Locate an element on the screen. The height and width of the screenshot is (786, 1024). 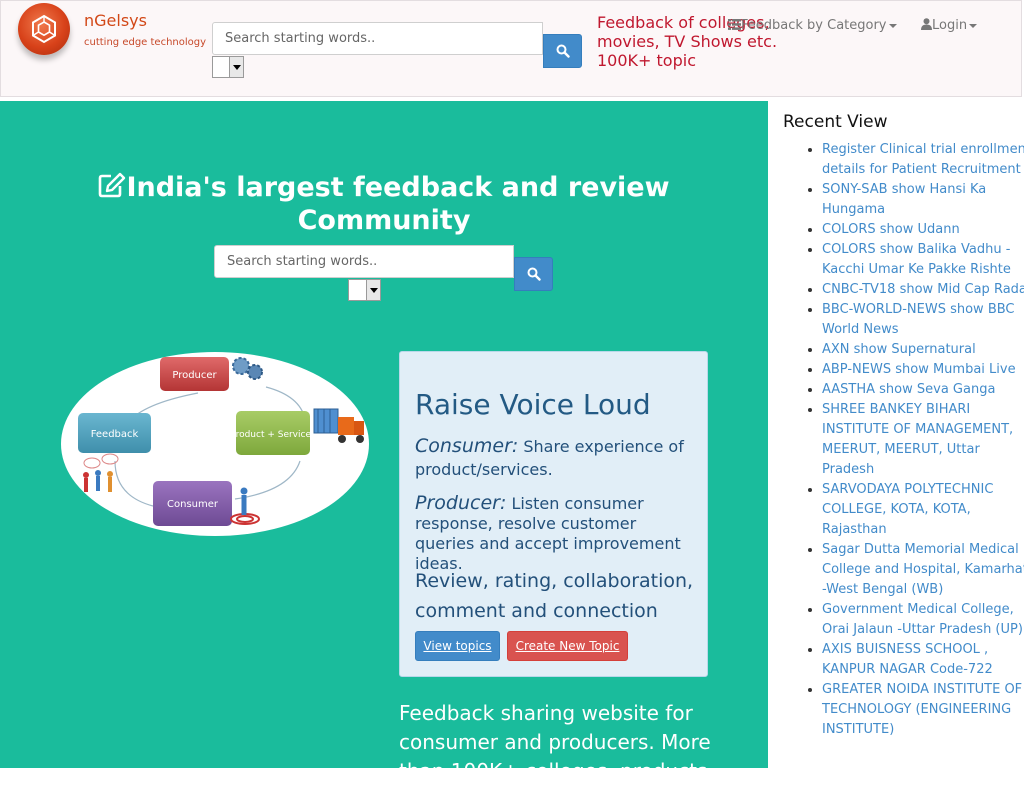
view-topics-button: View topics is located at coordinates (457, 646).